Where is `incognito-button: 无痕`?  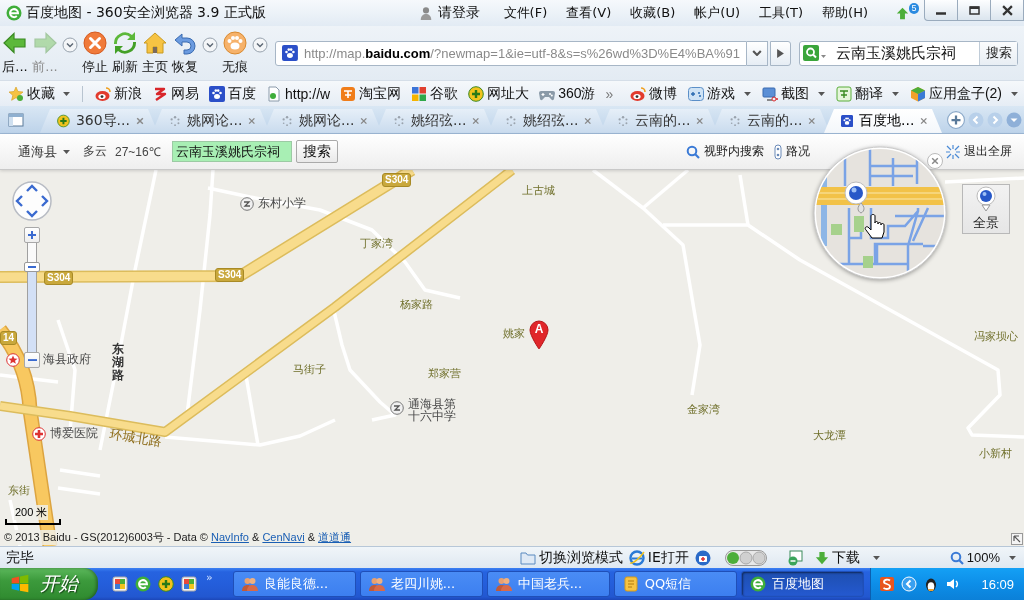 incognito-button: 无痕 is located at coordinates (235, 53).